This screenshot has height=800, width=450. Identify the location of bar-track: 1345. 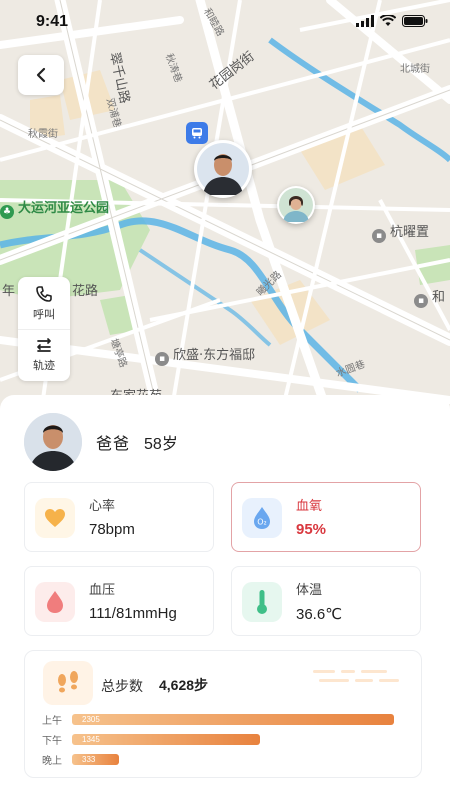
(233, 739).